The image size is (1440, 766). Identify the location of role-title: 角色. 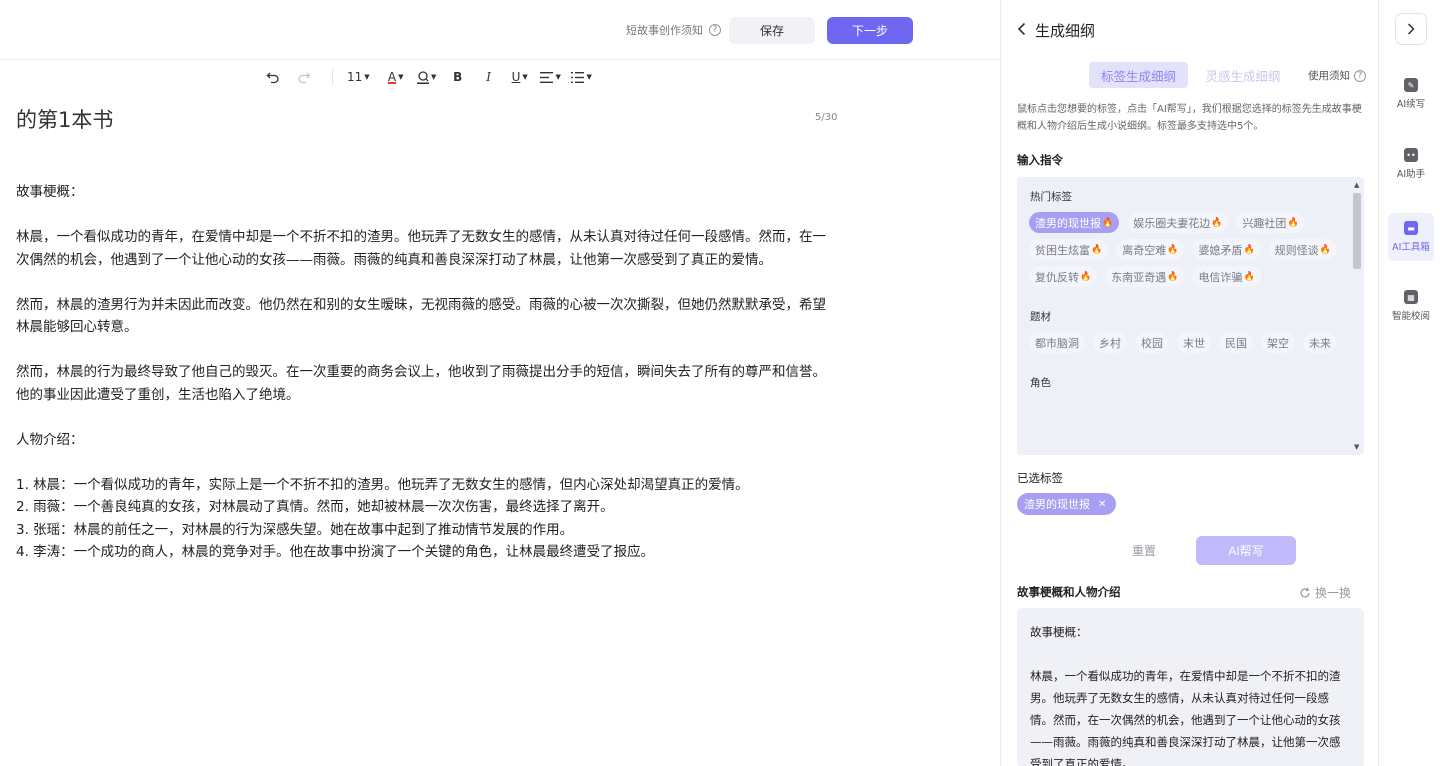
(1040, 383).